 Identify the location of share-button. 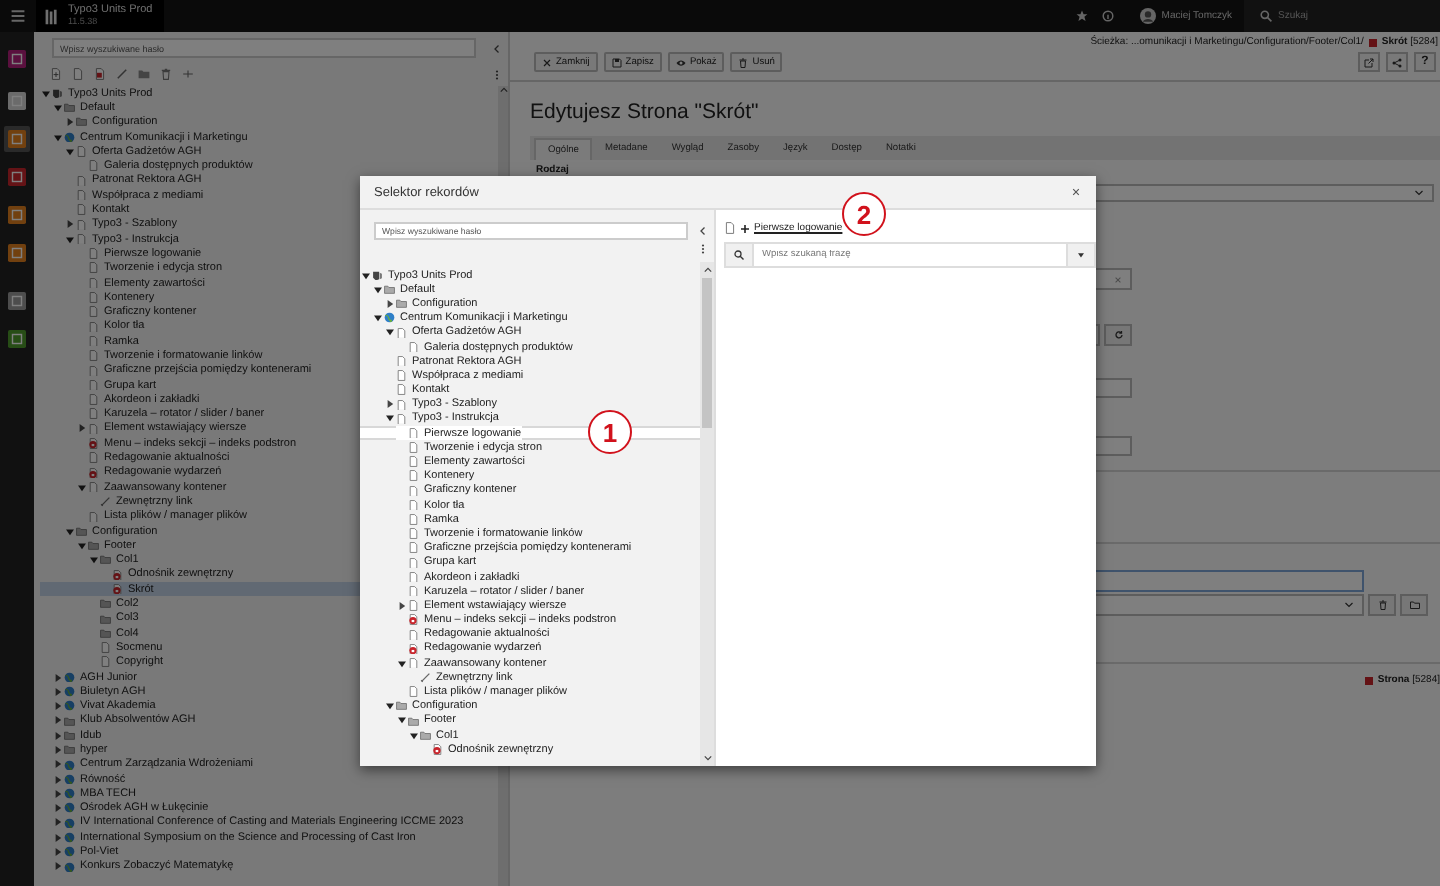
(1397, 62).